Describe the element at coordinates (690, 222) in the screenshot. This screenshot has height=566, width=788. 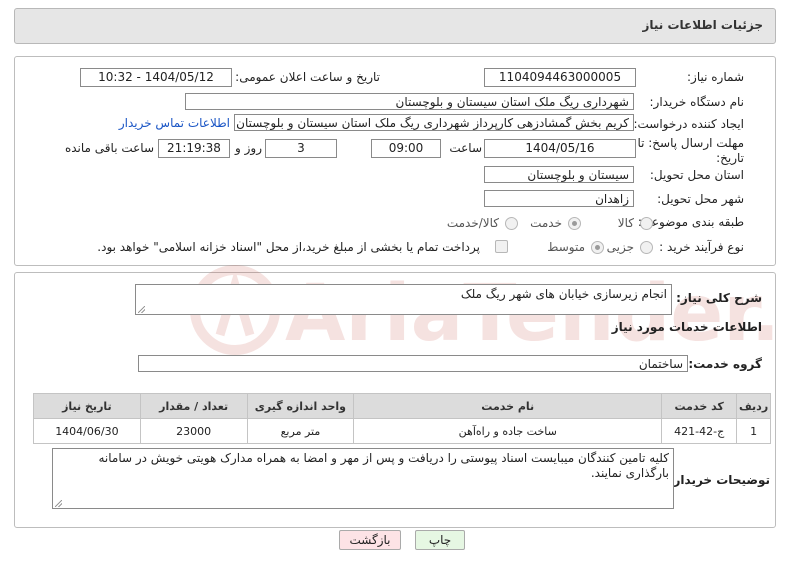
I see `category-label: طبقه بندی موضوعی:` at that location.